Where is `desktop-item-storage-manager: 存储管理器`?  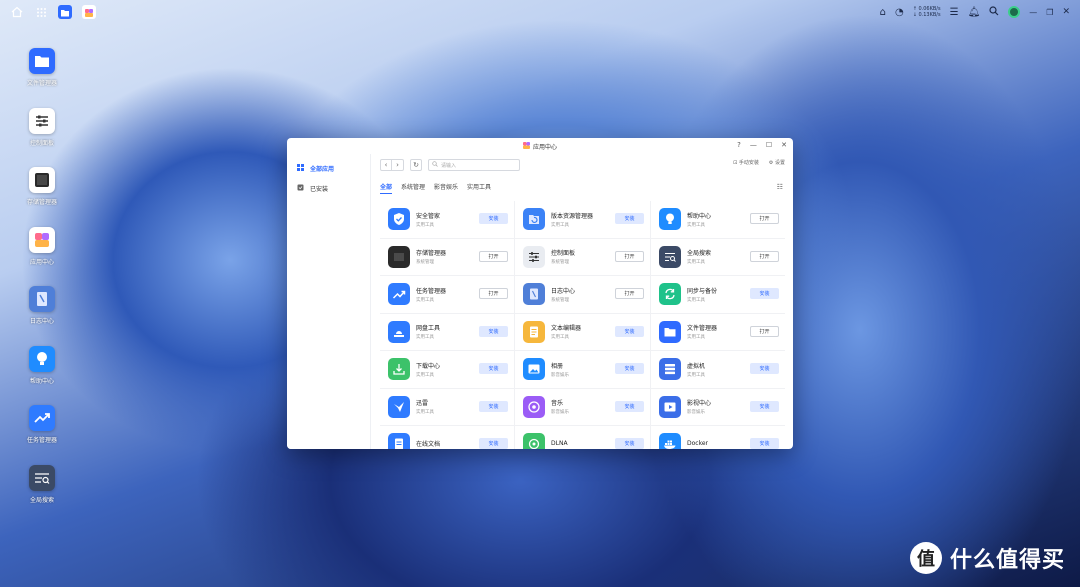 desktop-item-storage-manager: 存储管理器 is located at coordinates (42, 197).